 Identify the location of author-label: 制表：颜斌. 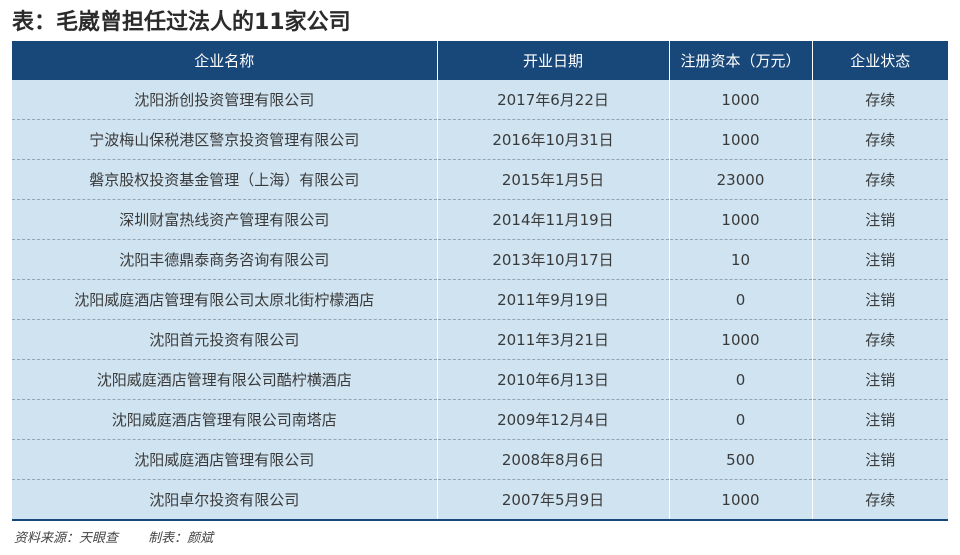
(181, 538).